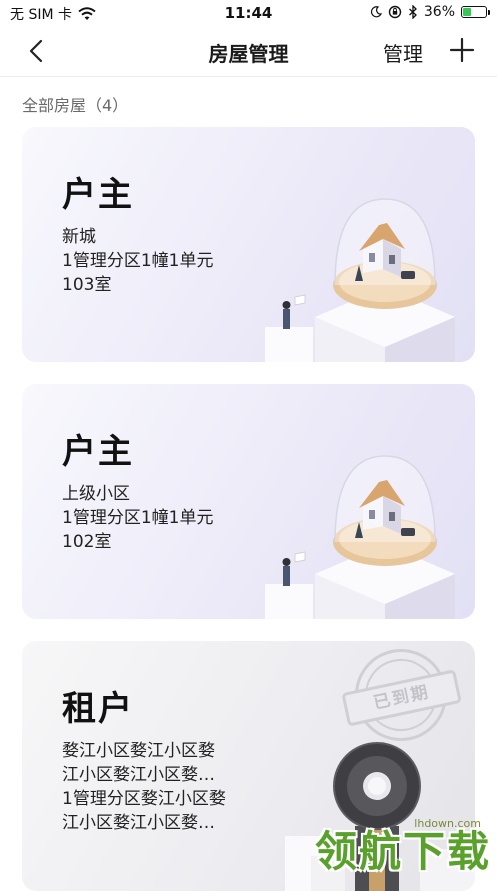  What do you see at coordinates (138, 751) in the screenshot?
I see `house-community: 婺江小区婺江小区婺` at bounding box center [138, 751].